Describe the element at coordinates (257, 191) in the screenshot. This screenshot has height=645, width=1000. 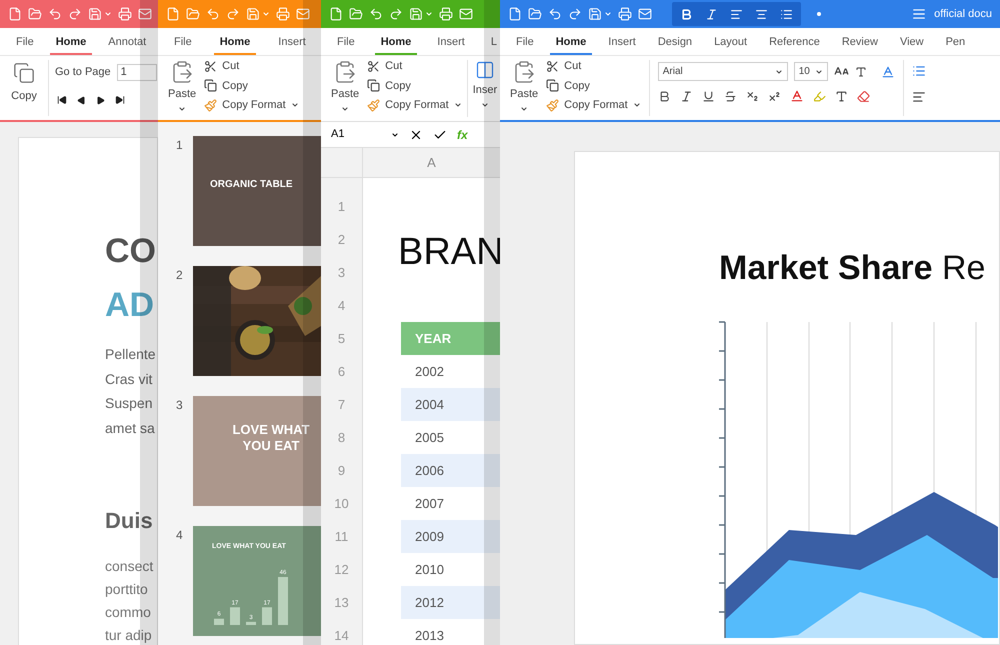
I see `slide-thumbnail: ORGANIC TABLE` at that location.